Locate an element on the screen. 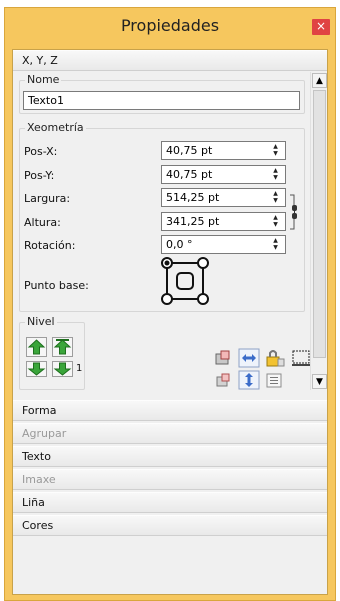 Image resolution: width=340 pixels, height=601 pixels. nome-input: Texto1 is located at coordinates (161, 100).